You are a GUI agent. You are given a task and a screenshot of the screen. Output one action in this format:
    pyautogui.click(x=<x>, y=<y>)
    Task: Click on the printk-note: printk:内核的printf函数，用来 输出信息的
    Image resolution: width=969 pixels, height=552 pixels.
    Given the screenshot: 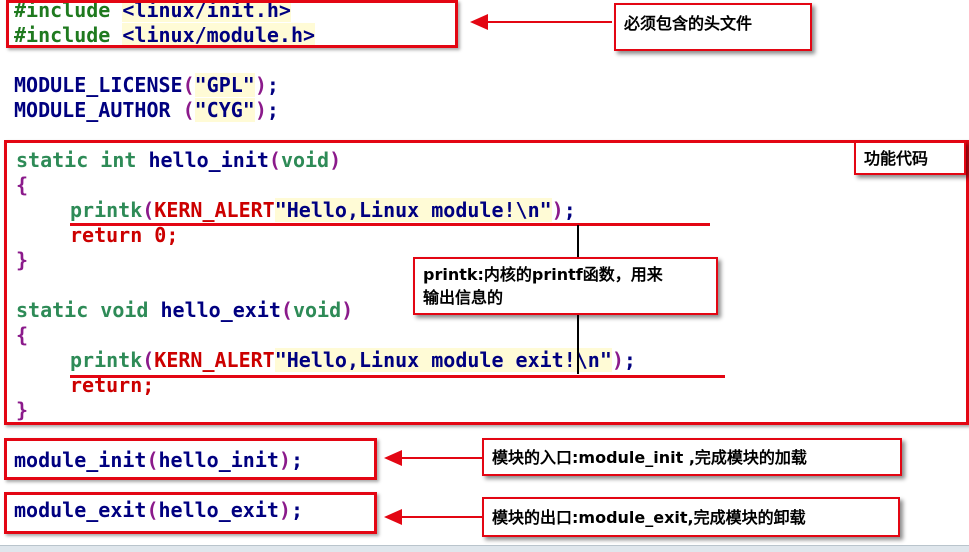 What is the action you would take?
    pyautogui.click(x=565, y=286)
    